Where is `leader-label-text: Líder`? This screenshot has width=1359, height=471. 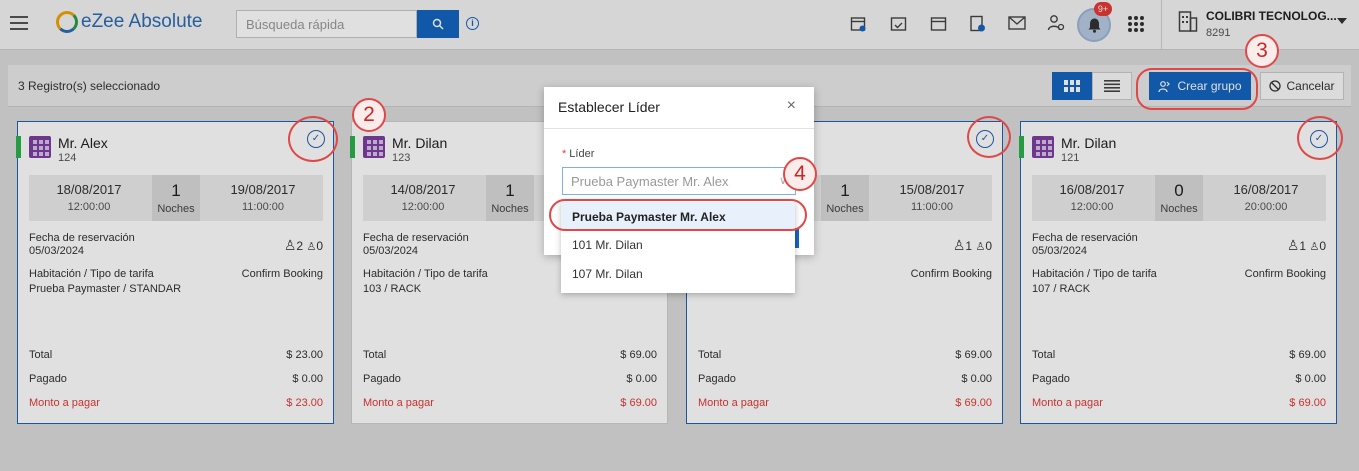 leader-label-text: Líder is located at coordinates (582, 154).